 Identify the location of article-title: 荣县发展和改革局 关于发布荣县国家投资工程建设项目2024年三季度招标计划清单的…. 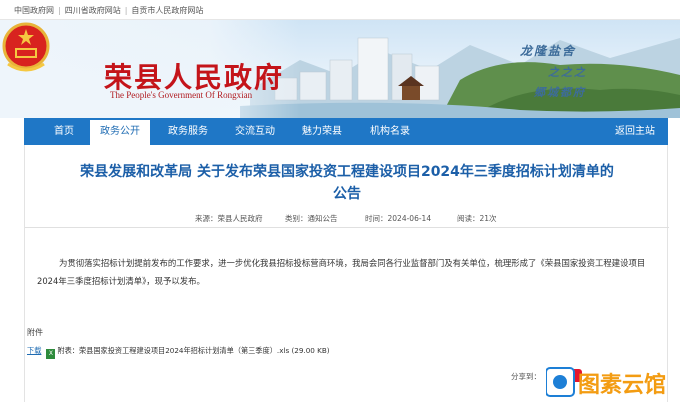
(347, 183).